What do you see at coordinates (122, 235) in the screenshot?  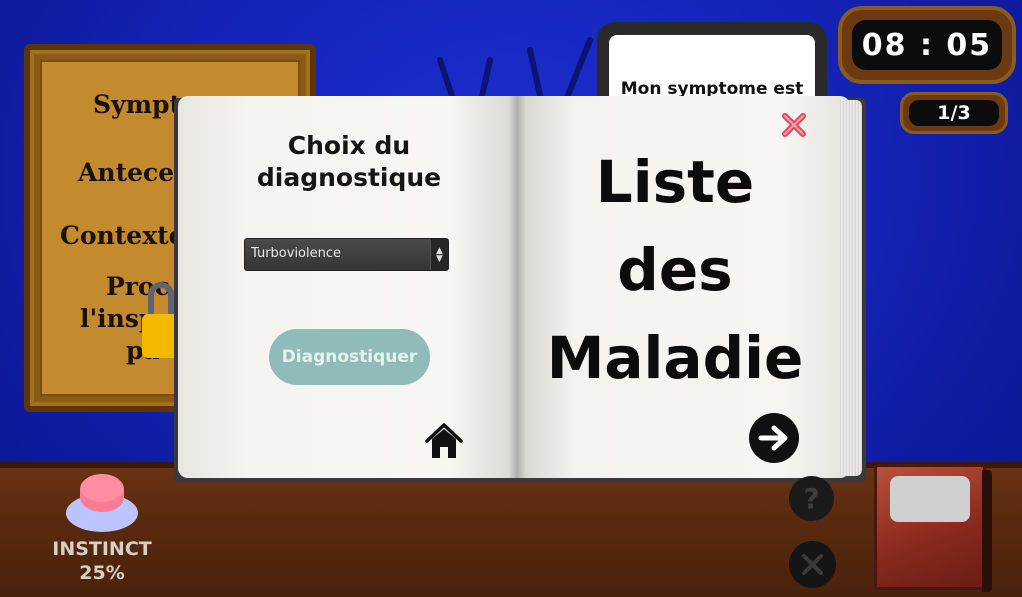 I see `board-line-contexte: Contexte` at bounding box center [122, 235].